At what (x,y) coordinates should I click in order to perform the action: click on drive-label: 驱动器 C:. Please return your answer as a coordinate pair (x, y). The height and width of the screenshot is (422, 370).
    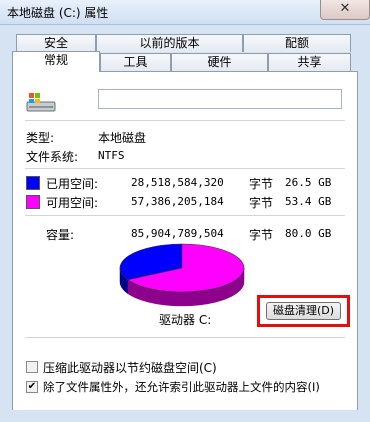
    Looking at the image, I should click on (185, 320).